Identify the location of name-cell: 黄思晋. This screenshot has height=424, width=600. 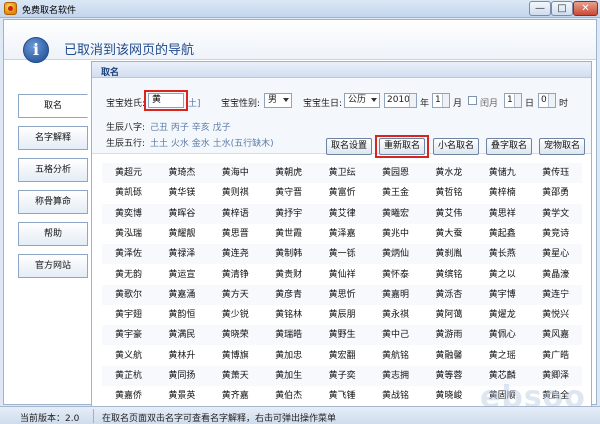
(235, 234).